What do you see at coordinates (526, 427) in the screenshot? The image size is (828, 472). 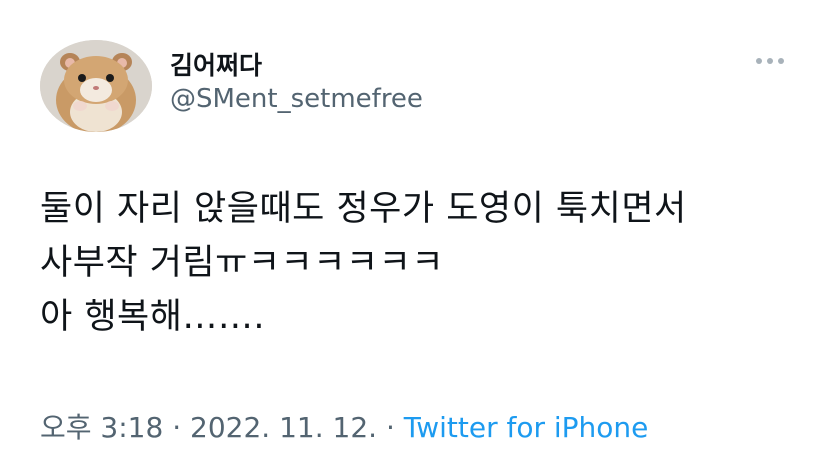 I see `tweet-source-link: Twitter for iPhone` at bounding box center [526, 427].